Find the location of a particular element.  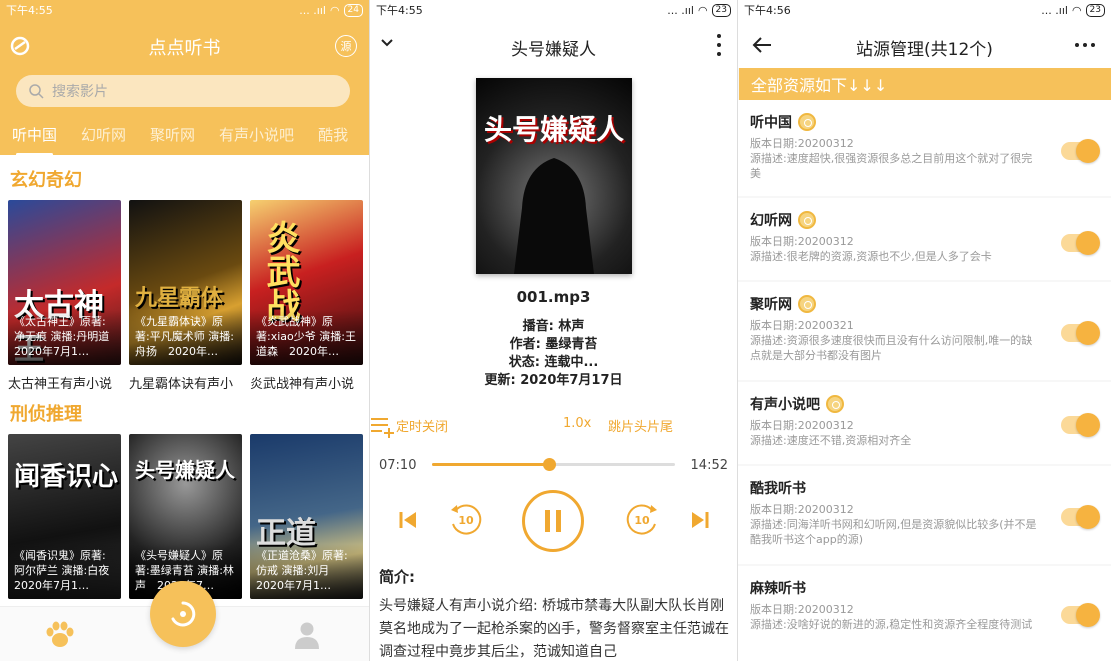

source-description: 源描述:资源很多速度很快而且没有什么访问限制,唯一的缺点就是大部分书都没有图片 is located at coordinates (891, 348).